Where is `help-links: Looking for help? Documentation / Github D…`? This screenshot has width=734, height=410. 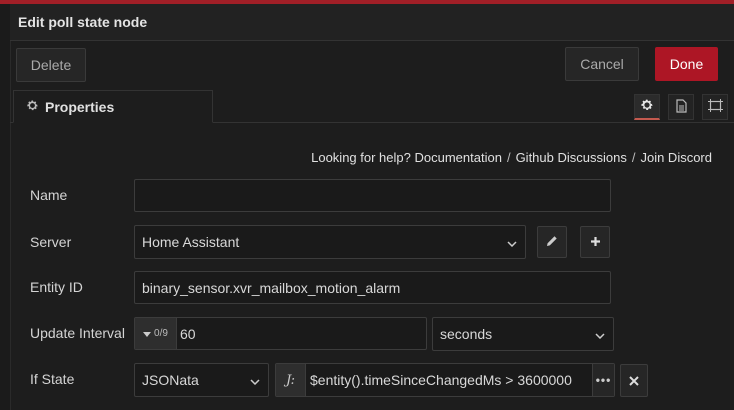 help-links: Looking for help? Documentation / Github D… is located at coordinates (511, 157).